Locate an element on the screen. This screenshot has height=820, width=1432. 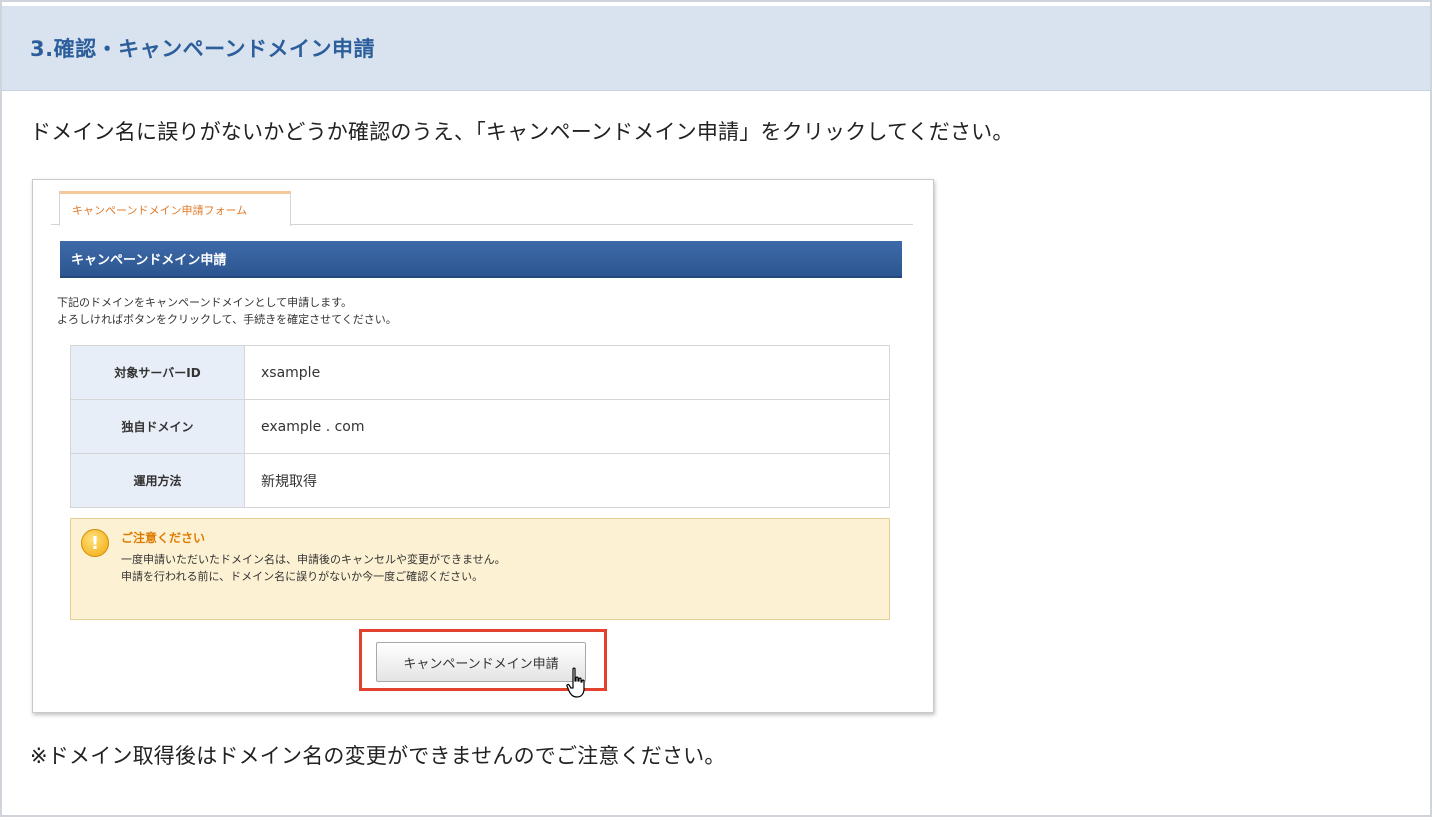
row-value: example . com is located at coordinates (567, 426).